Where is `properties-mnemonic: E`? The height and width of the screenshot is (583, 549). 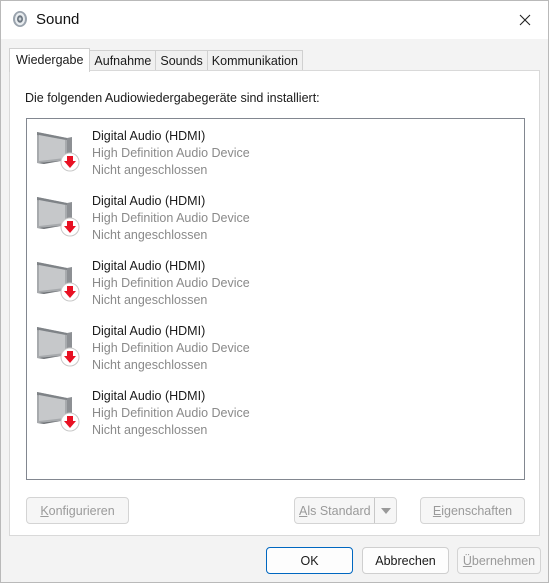 properties-mnemonic: E is located at coordinates (437, 510).